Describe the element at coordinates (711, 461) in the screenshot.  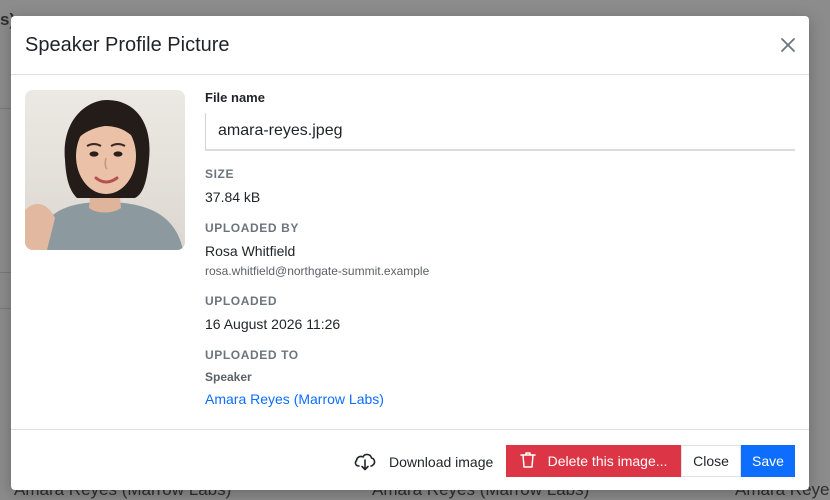
I see `close-button: Close` at that location.